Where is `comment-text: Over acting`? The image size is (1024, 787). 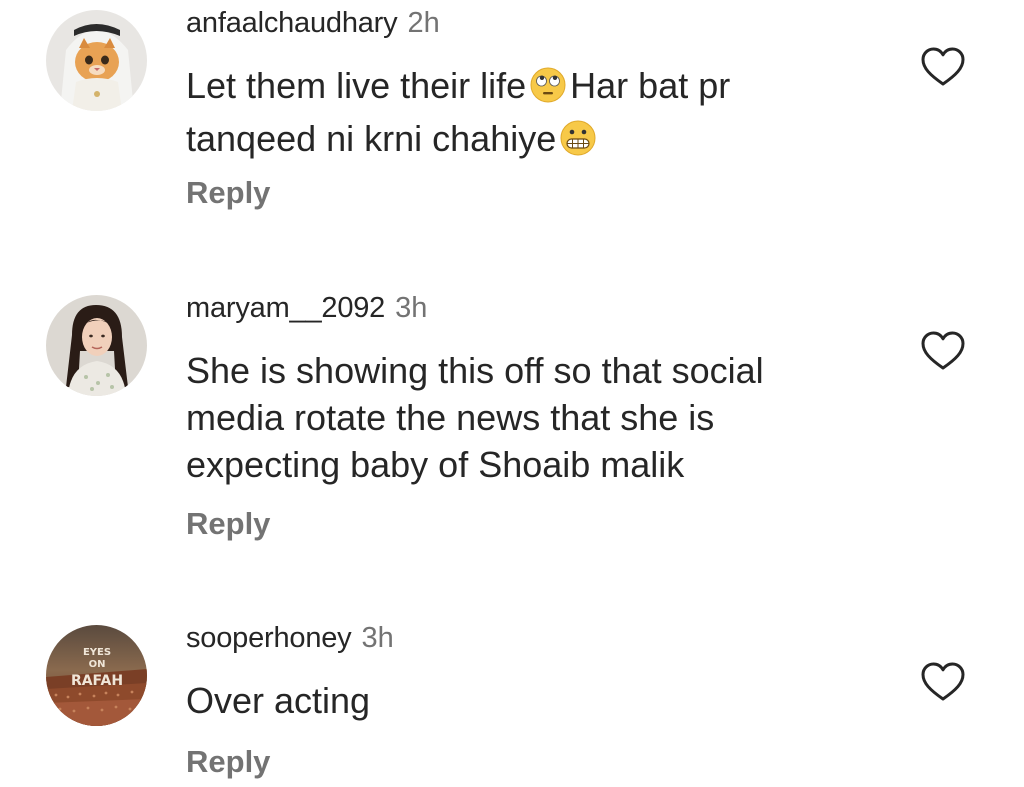
comment-text: Over acting is located at coordinates (278, 700).